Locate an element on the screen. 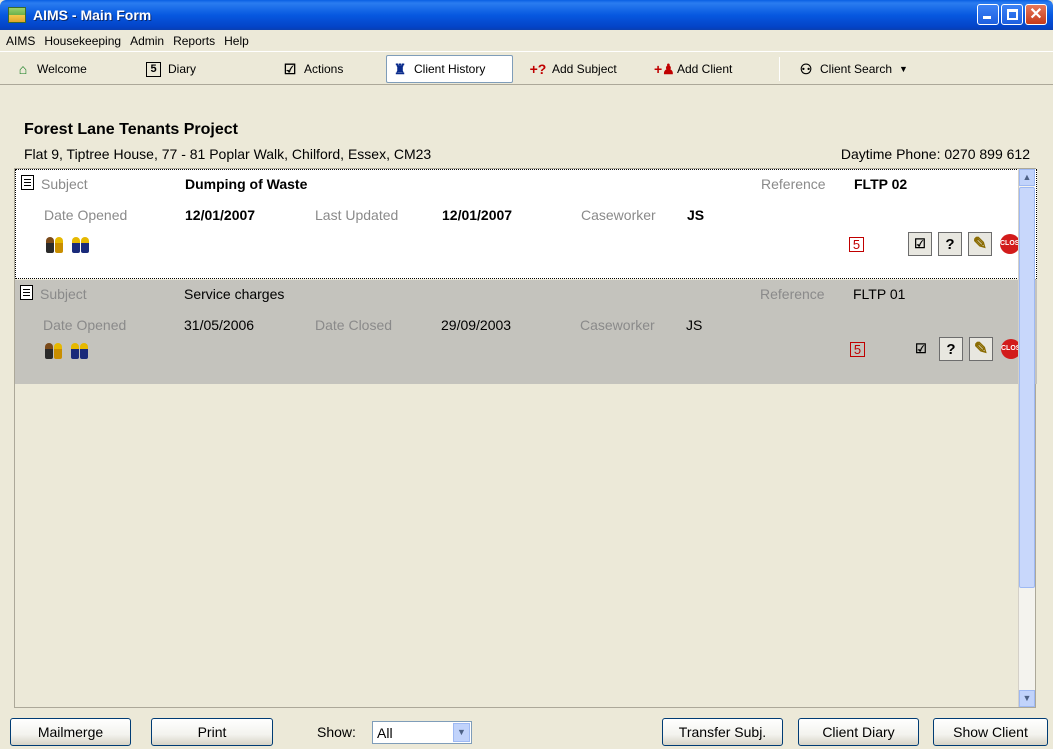  menu-housekeeping: Housekeeping is located at coordinates (82, 41).